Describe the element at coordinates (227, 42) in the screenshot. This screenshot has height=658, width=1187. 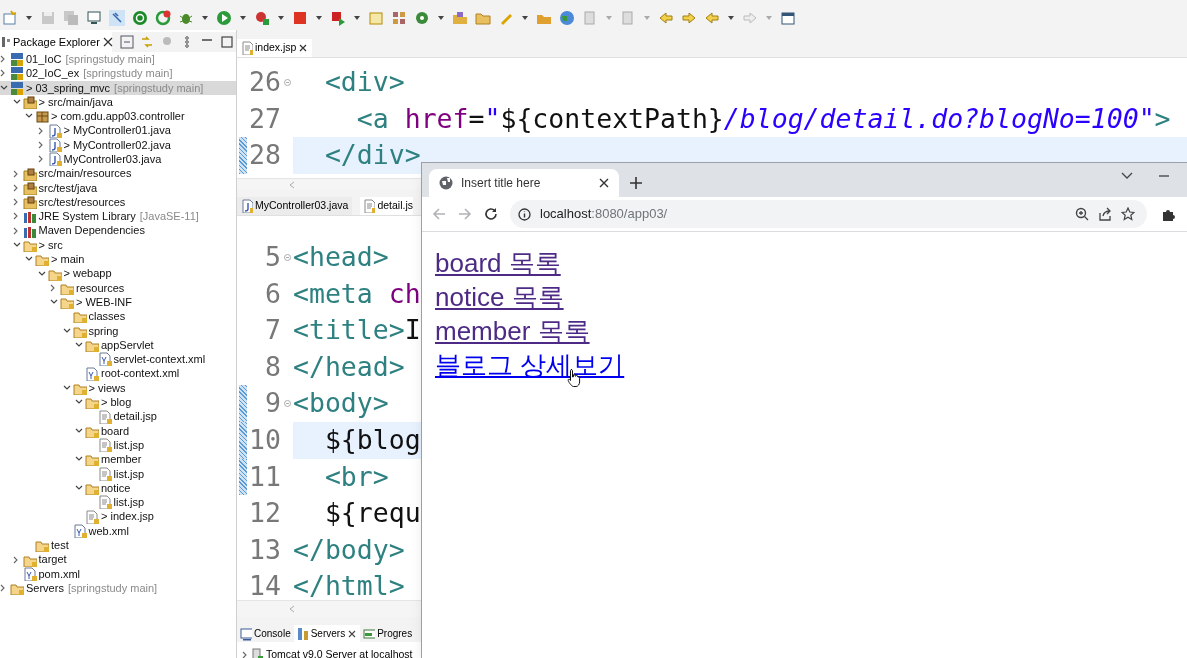
I see `maximize-icon` at that location.